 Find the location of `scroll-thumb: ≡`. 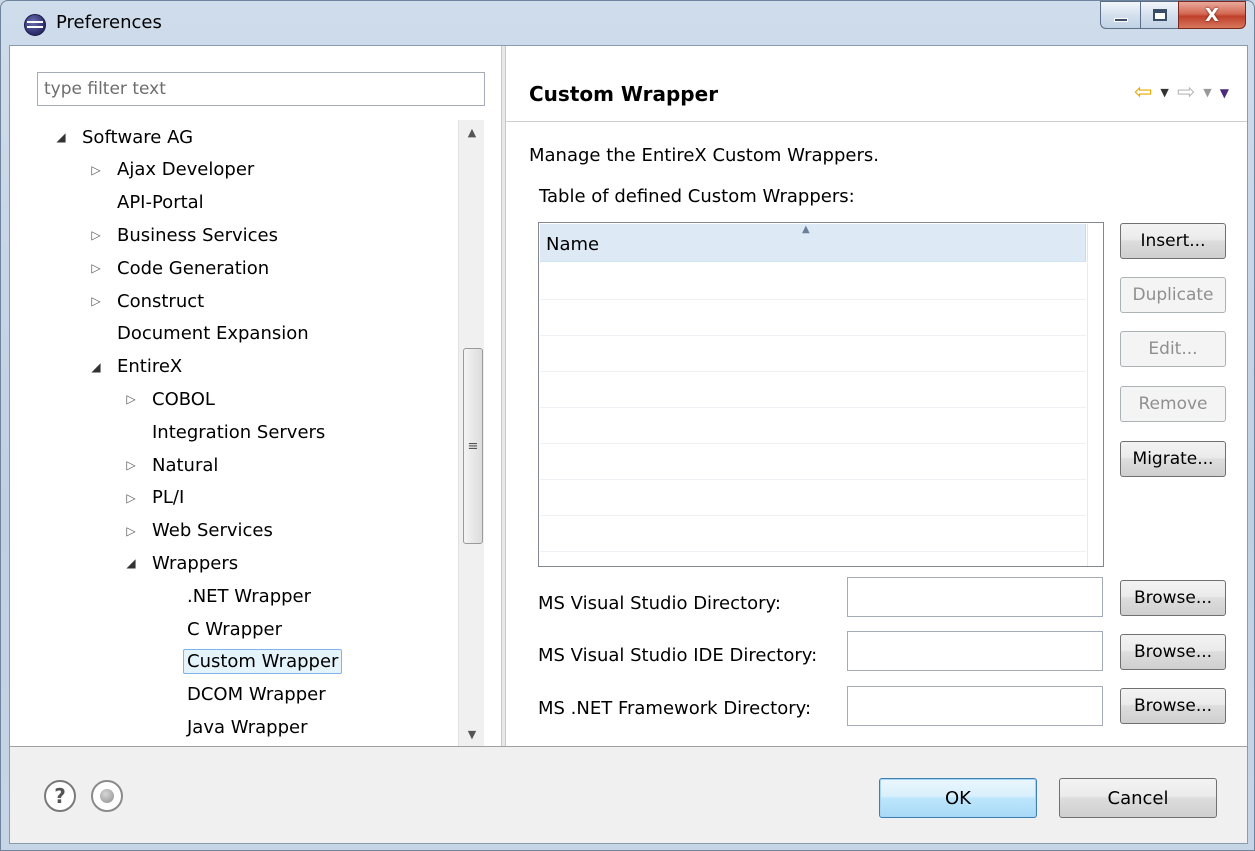

scroll-thumb: ≡ is located at coordinates (473, 446).